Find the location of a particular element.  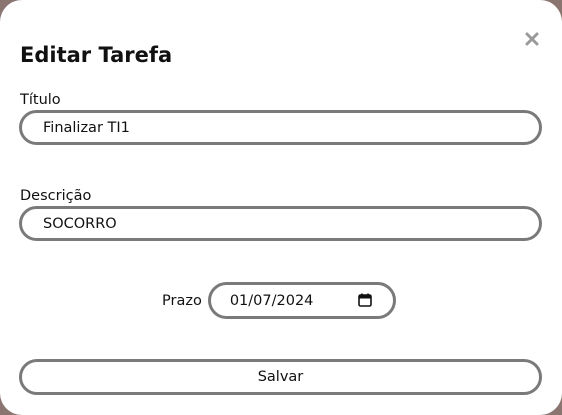

close-icon is located at coordinates (532, 39).